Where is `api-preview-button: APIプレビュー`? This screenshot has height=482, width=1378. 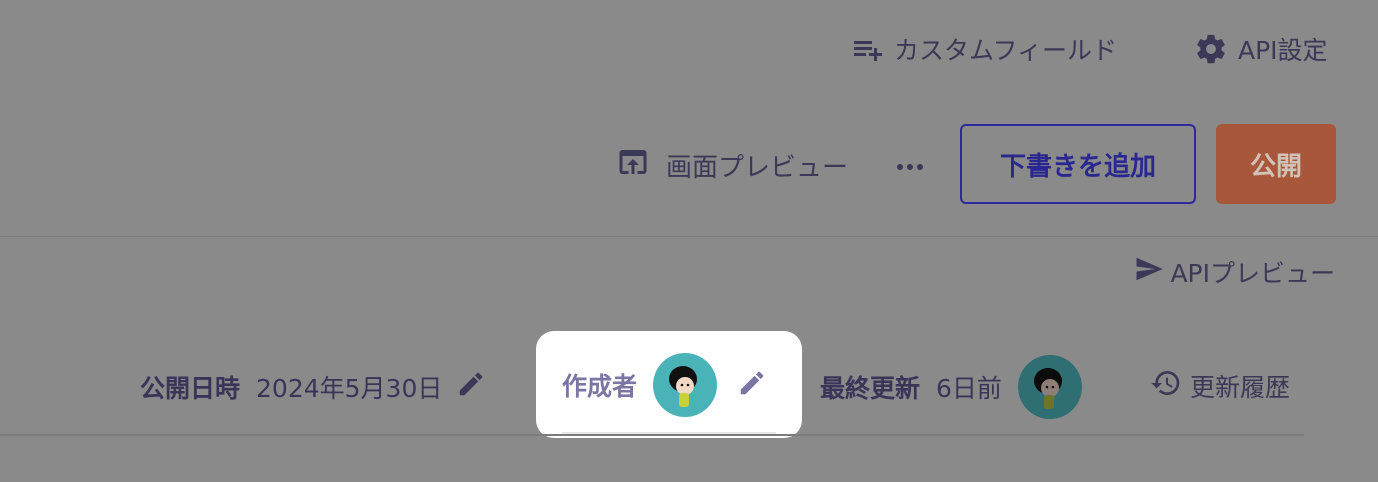 api-preview-button: APIプレビュー is located at coordinates (1233, 272).